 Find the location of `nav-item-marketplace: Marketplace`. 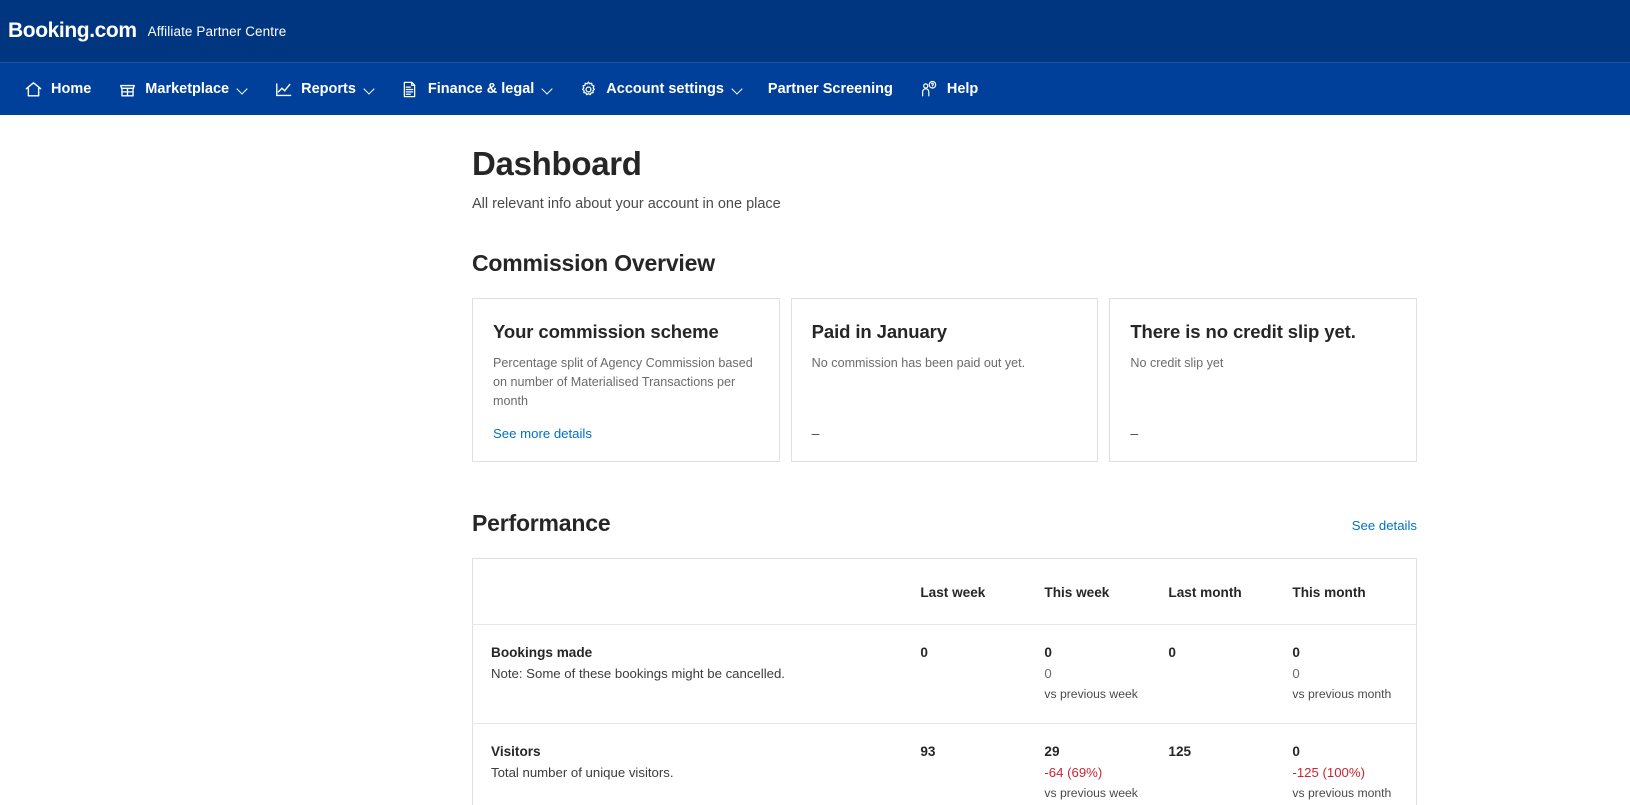

nav-item-marketplace: Marketplace is located at coordinates (182, 89).